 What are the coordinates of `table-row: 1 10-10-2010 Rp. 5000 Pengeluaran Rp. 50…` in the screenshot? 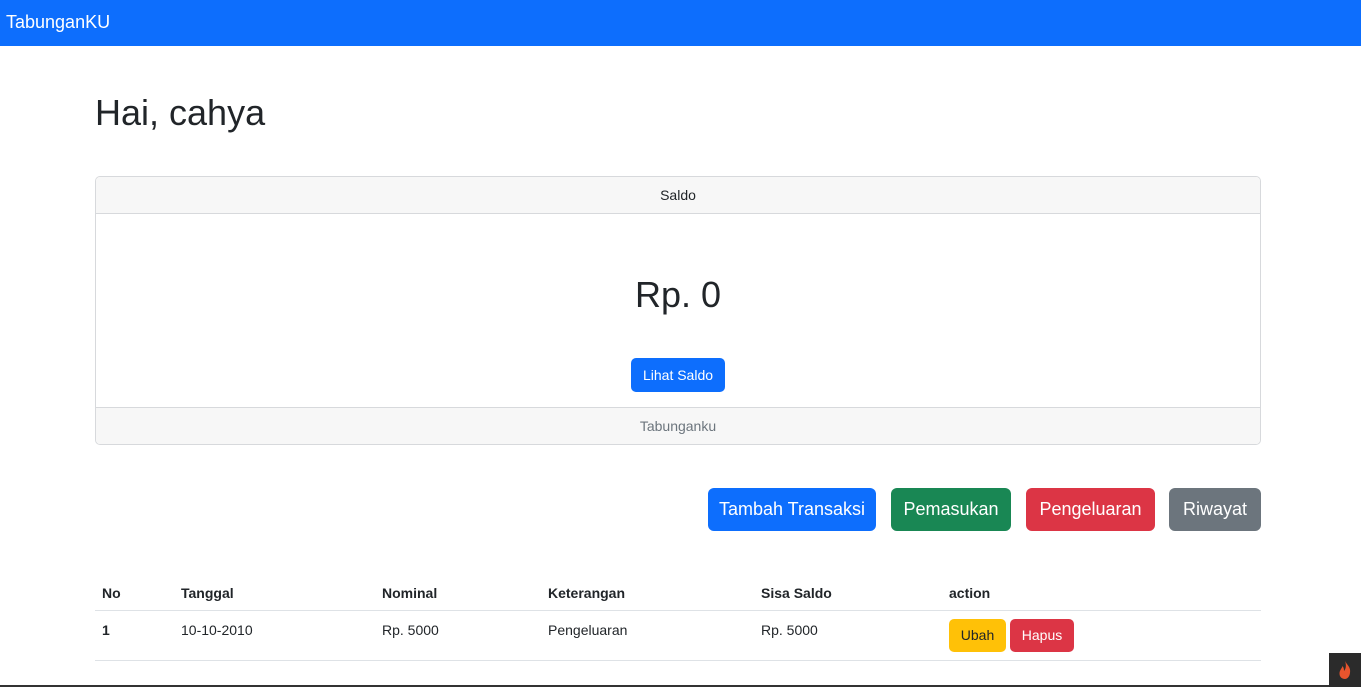 It's located at (678, 636).